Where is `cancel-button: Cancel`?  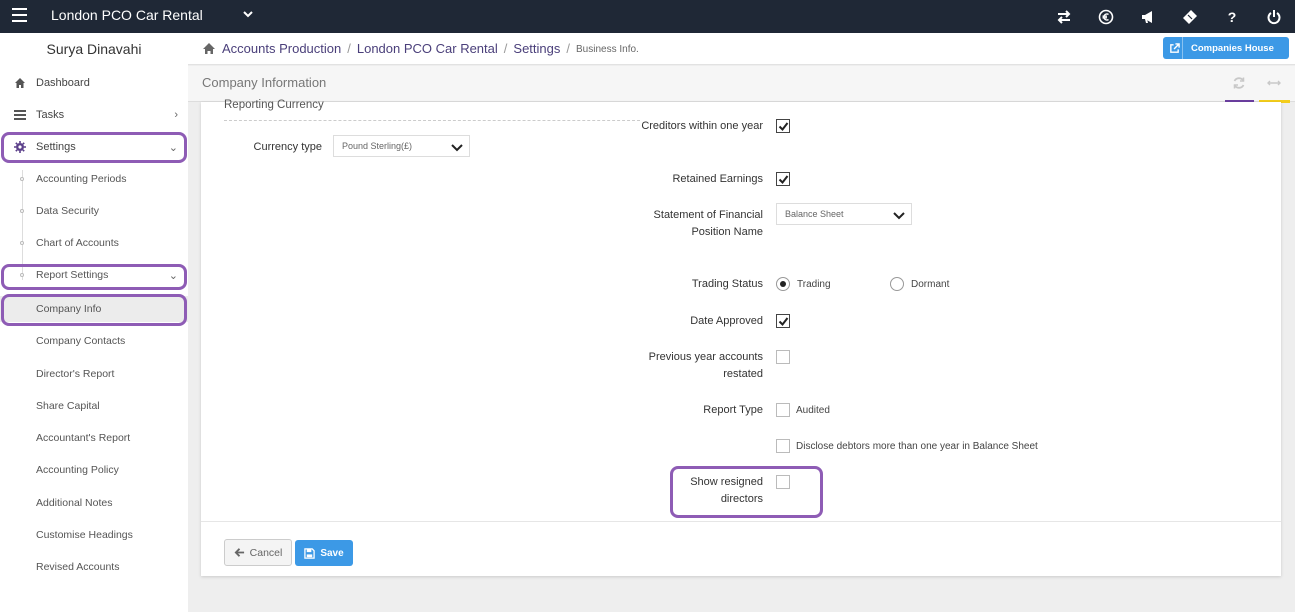 cancel-button: Cancel is located at coordinates (258, 552).